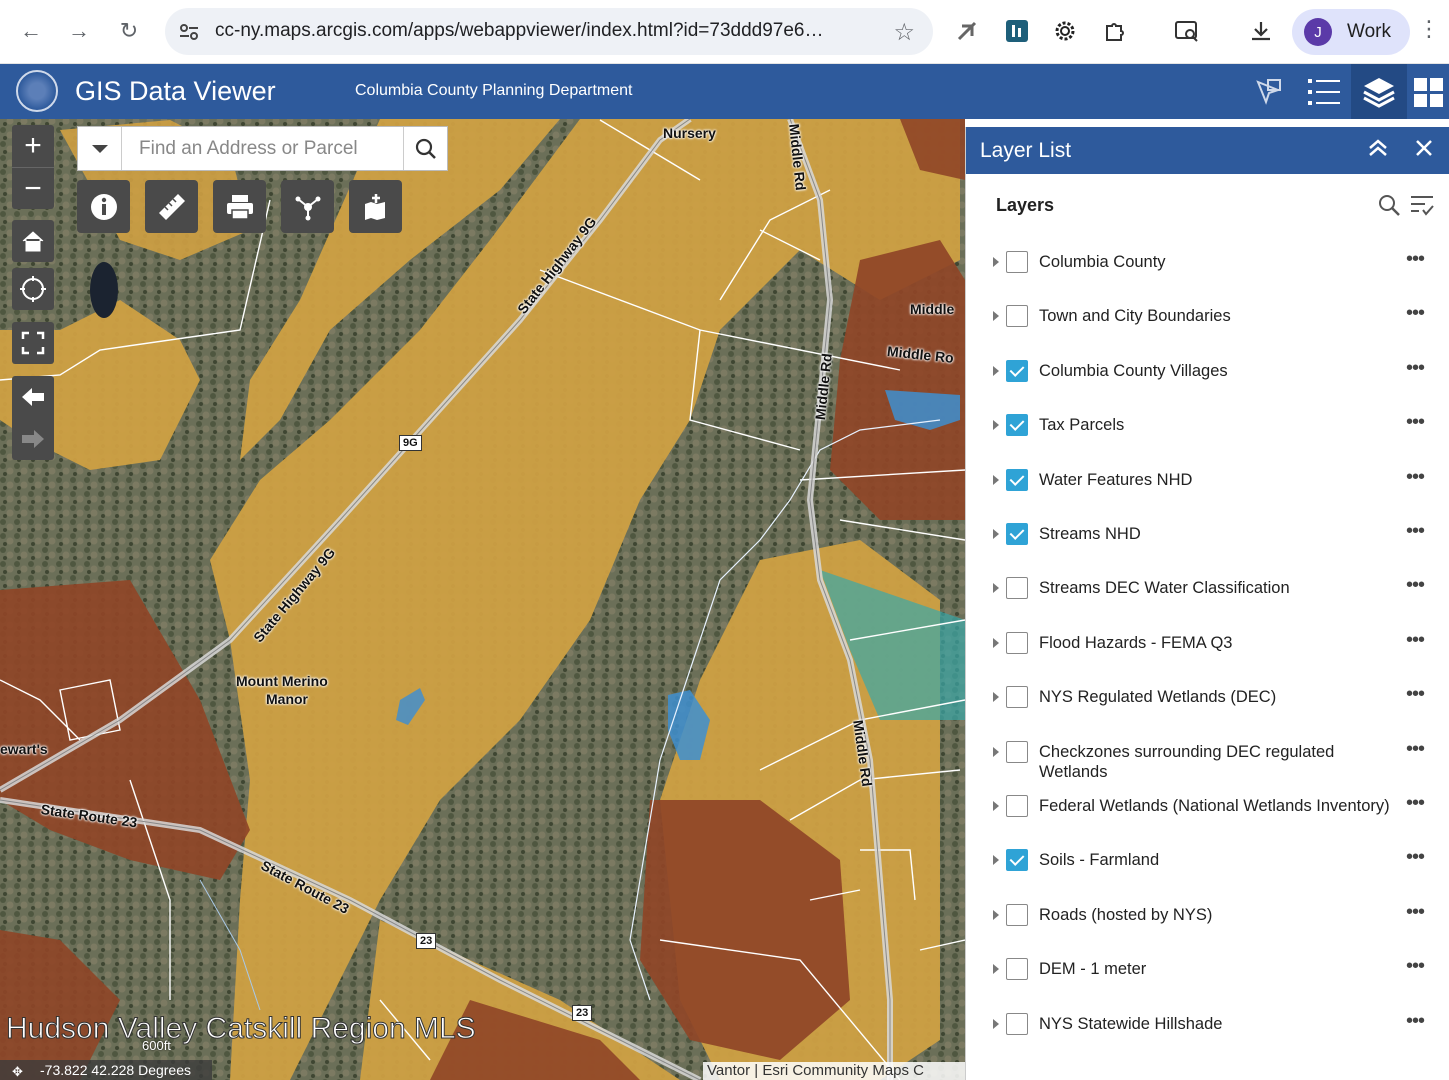  What do you see at coordinates (33, 241) in the screenshot?
I see `home-icon` at bounding box center [33, 241].